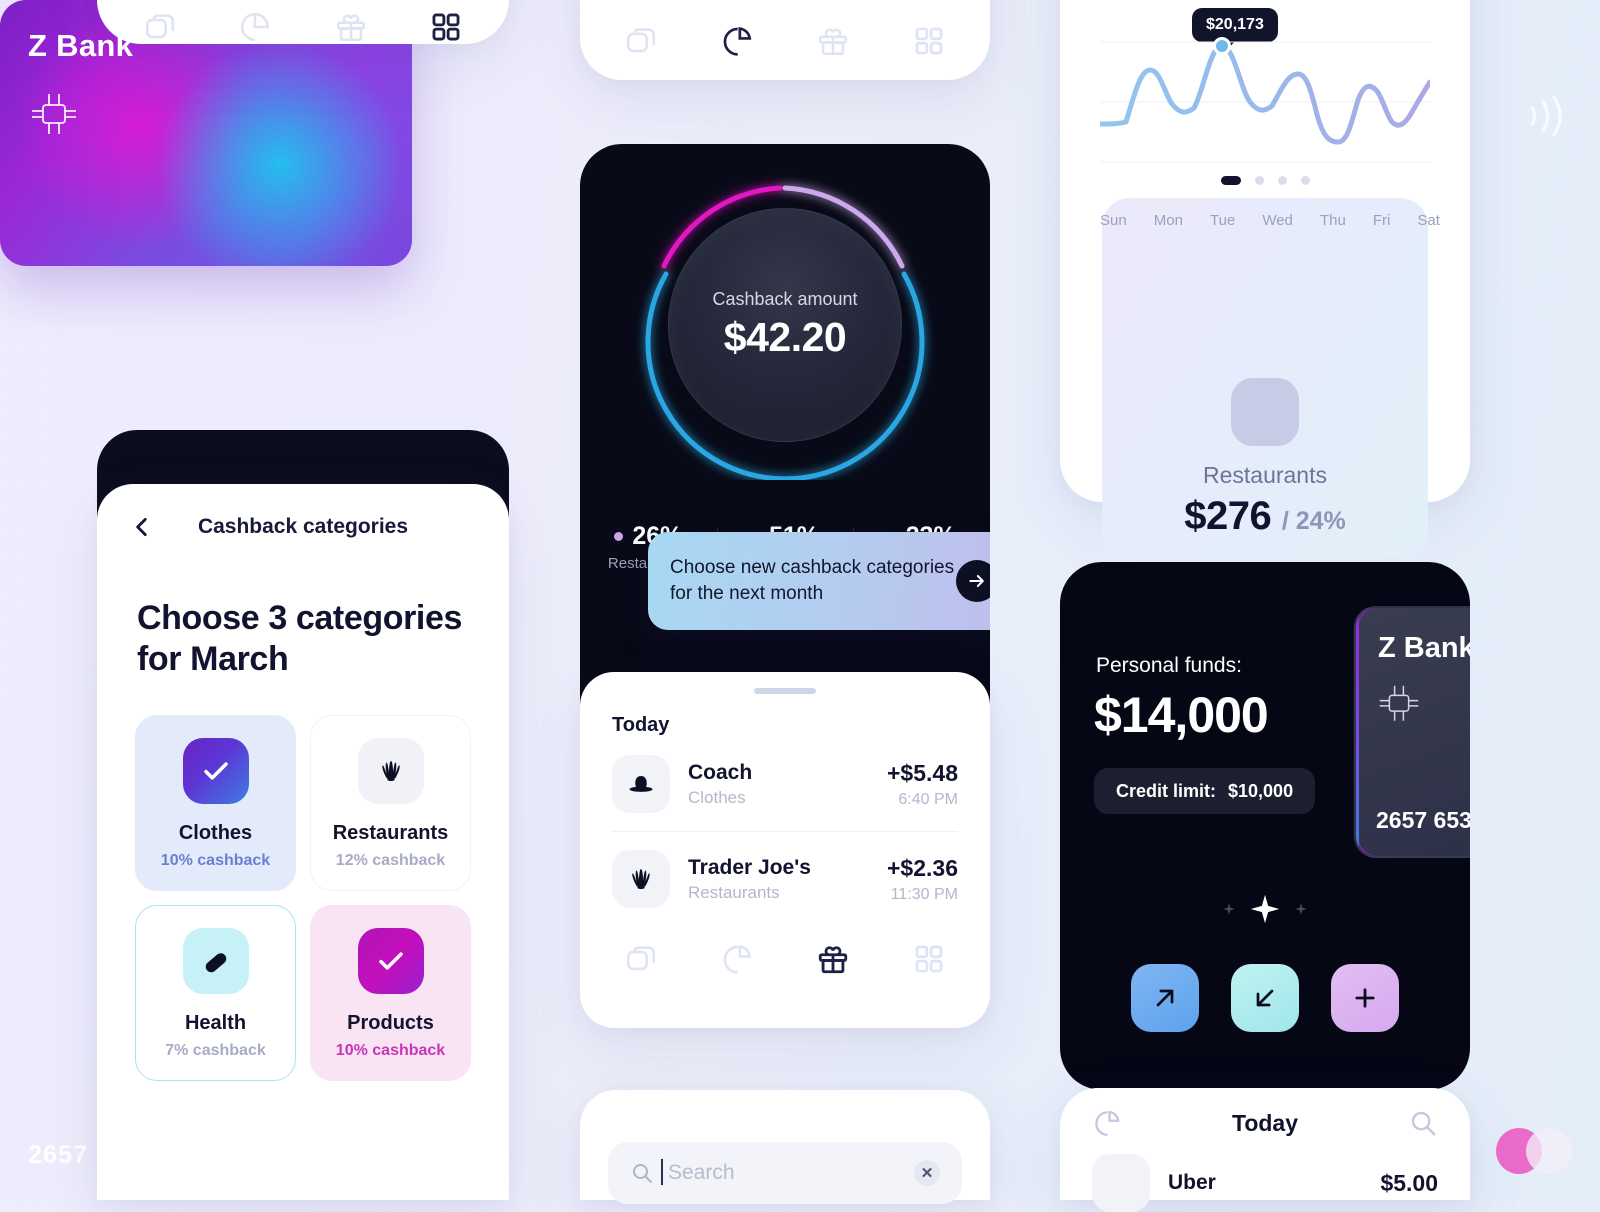 Image resolution: width=1600 pixels, height=1212 pixels. I want to click on transaction-category: Clothes, so click(717, 797).